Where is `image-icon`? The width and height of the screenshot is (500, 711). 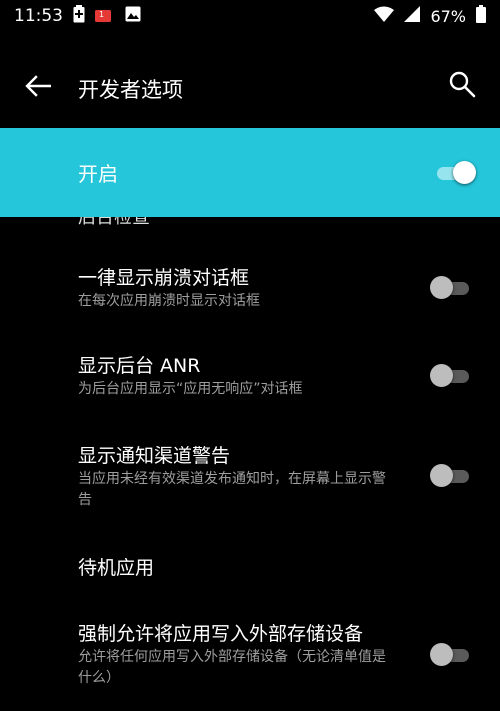 image-icon is located at coordinates (133, 16).